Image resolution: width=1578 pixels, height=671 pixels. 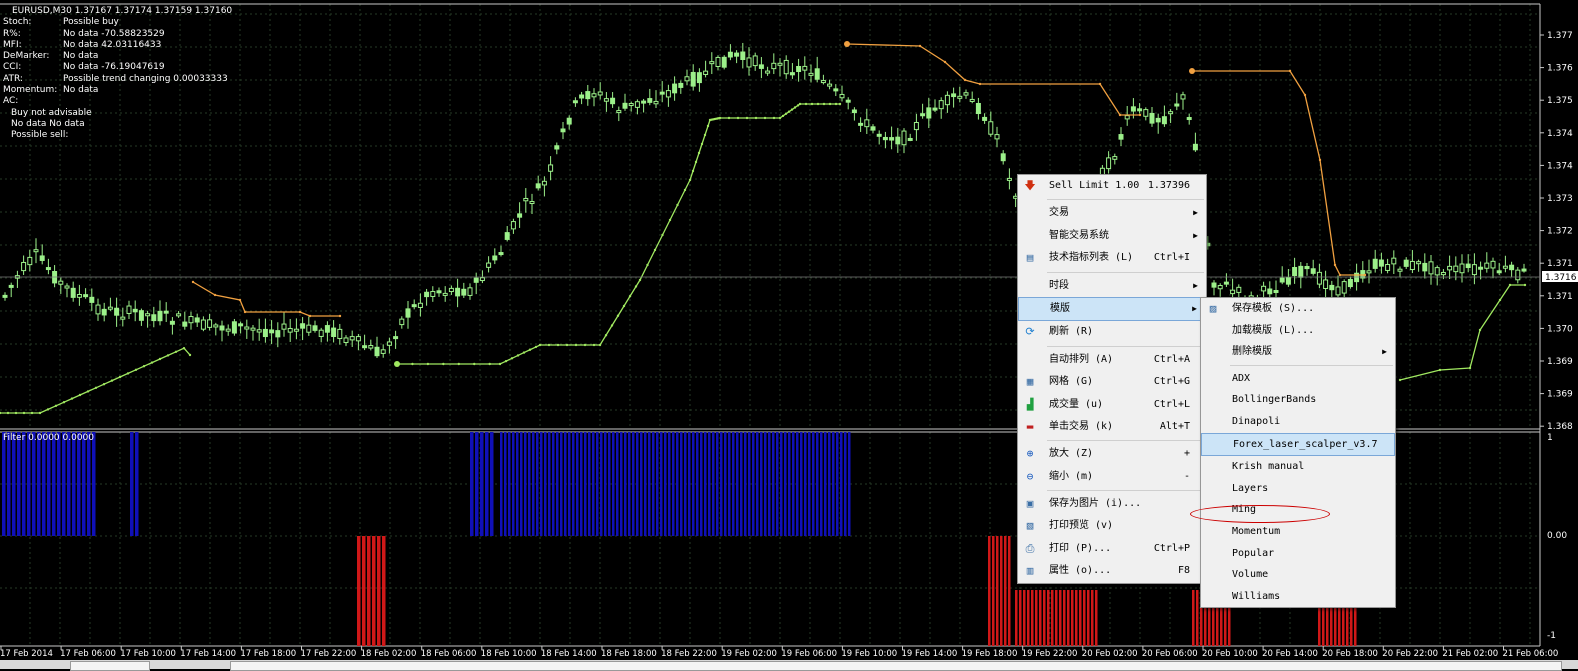 What do you see at coordinates (1230, 654) in the screenshot?
I see `time-axis-label: 20 Feb 10:00` at bounding box center [1230, 654].